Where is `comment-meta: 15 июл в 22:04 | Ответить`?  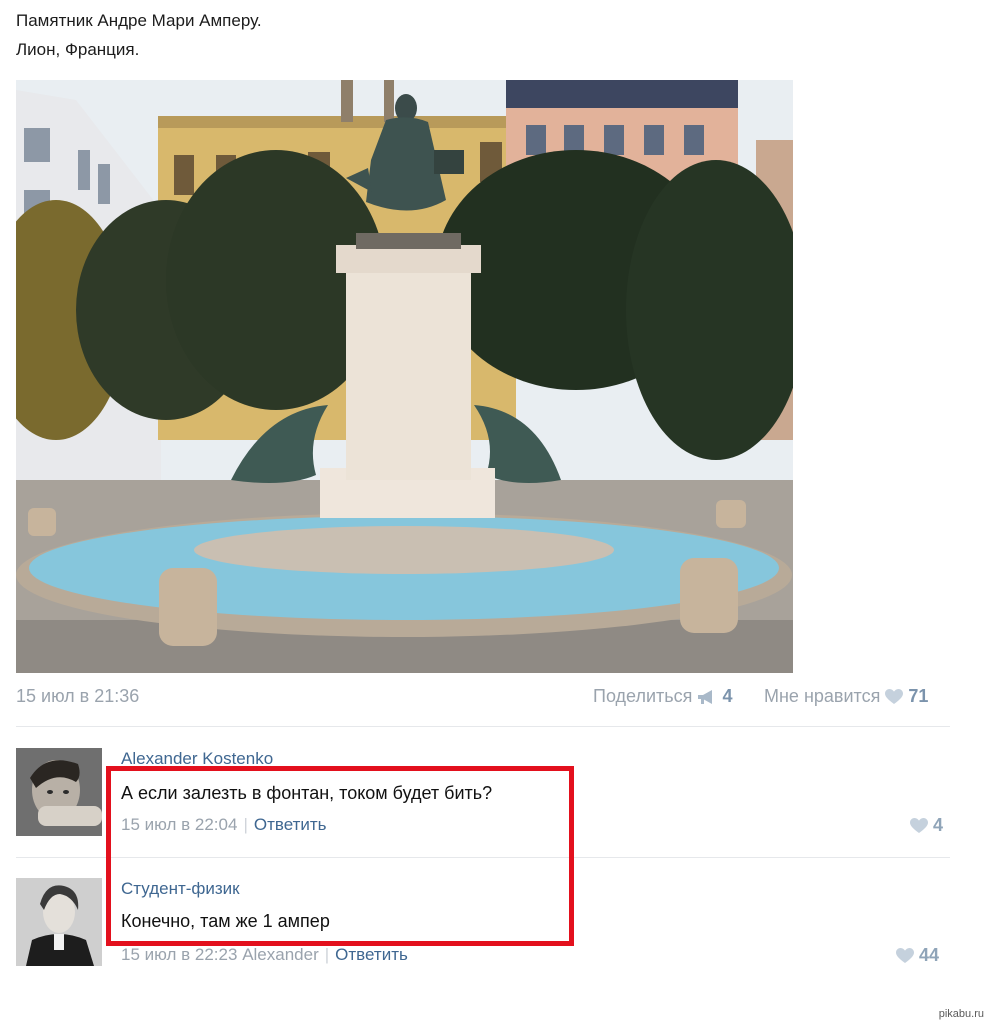 comment-meta: 15 июл в 22:04 | Ответить is located at coordinates (224, 825).